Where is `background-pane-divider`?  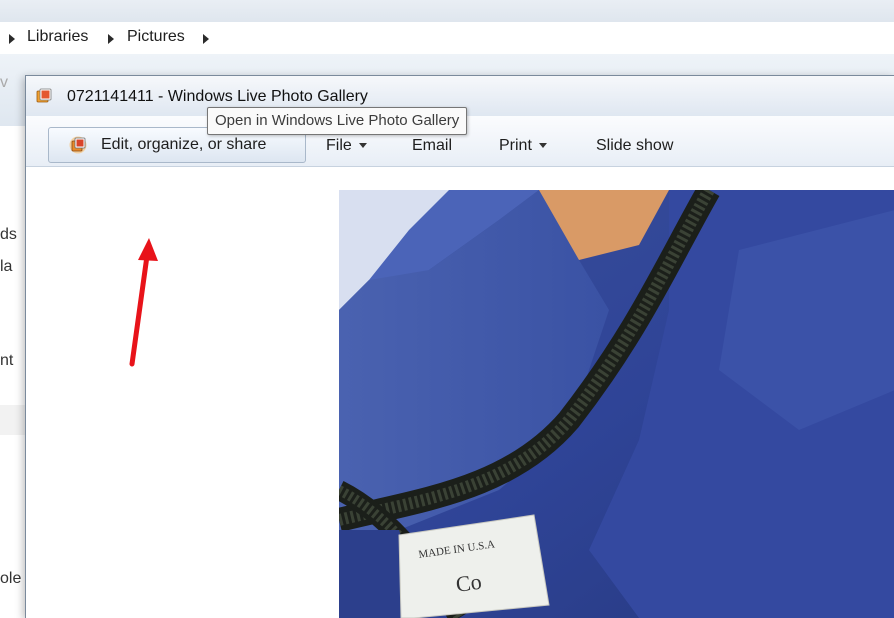
background-pane-divider is located at coordinates (14, 420).